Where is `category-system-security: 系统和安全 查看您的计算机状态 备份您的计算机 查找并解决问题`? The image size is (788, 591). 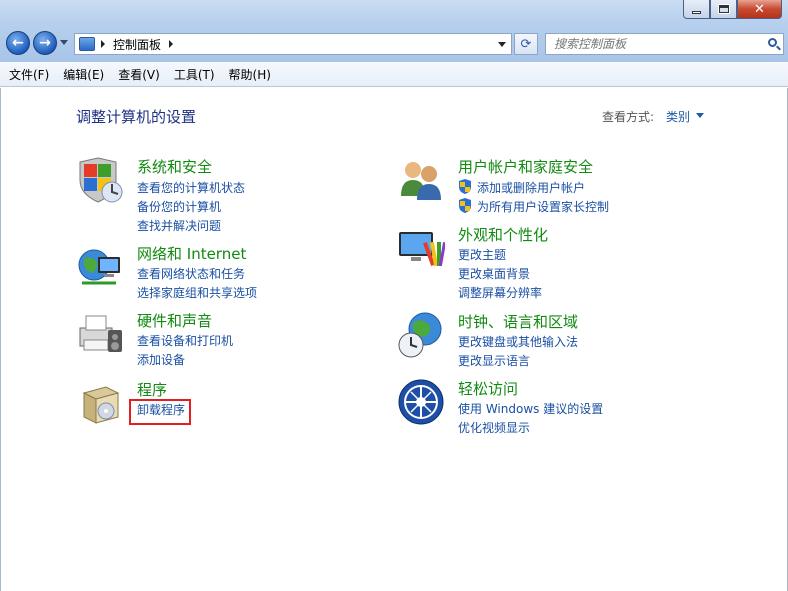 category-system-security: 系统和安全 查看您的计算机状态 备份您的计算机 查找并解决问题 is located at coordinates (206, 196).